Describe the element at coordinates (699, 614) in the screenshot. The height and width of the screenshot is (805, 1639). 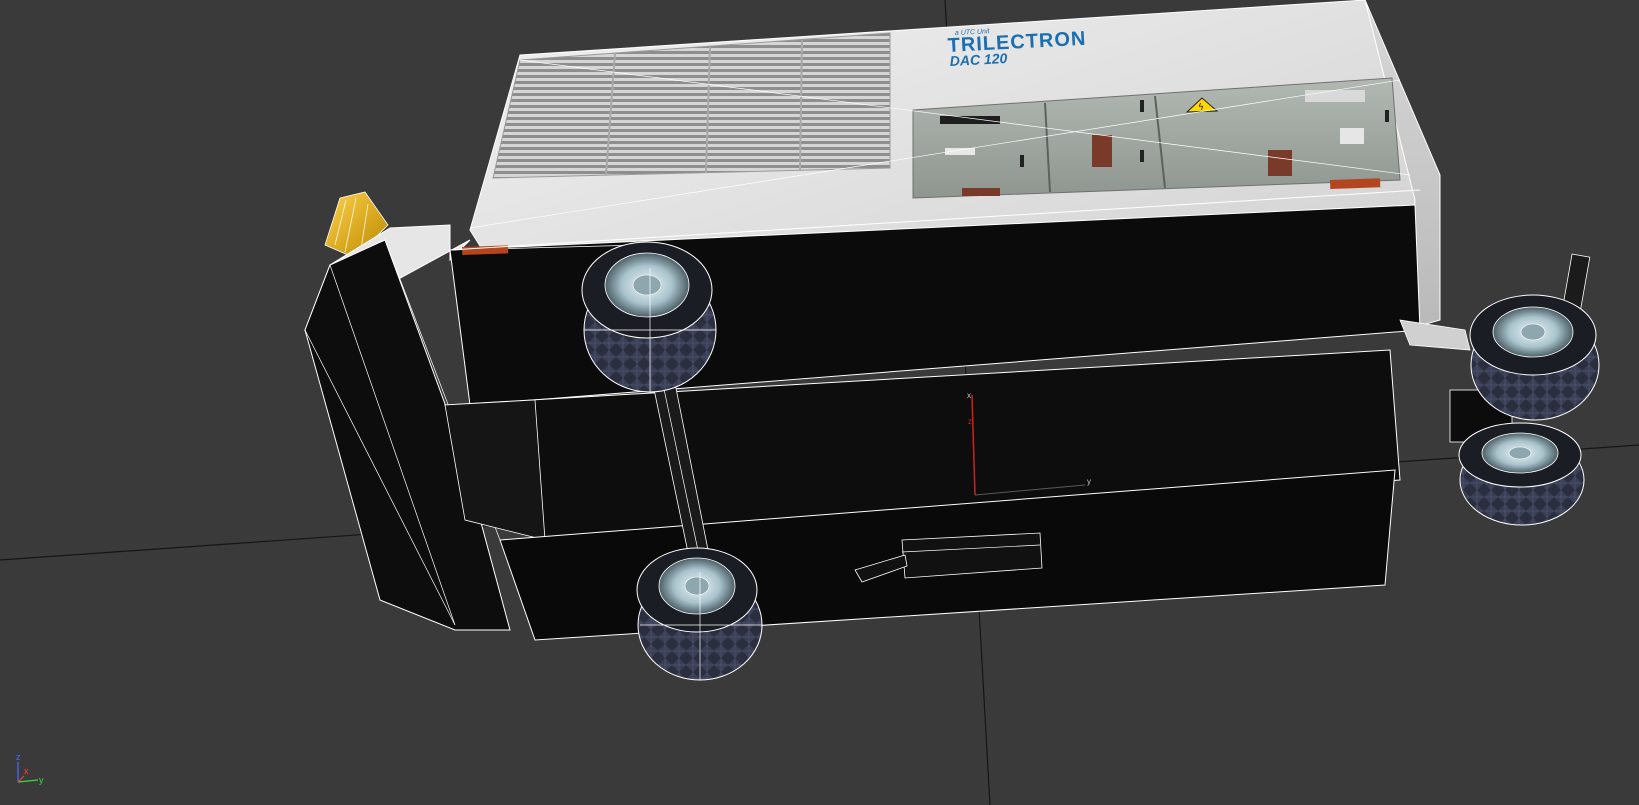
I see `wheel-front-right` at that location.